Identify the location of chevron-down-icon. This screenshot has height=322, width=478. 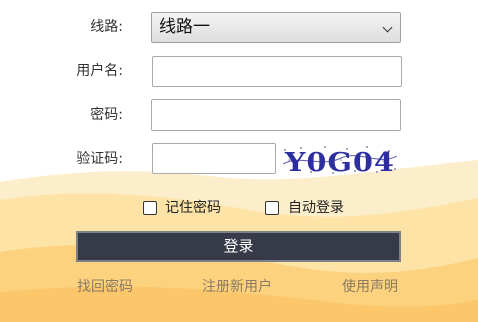
(387, 27).